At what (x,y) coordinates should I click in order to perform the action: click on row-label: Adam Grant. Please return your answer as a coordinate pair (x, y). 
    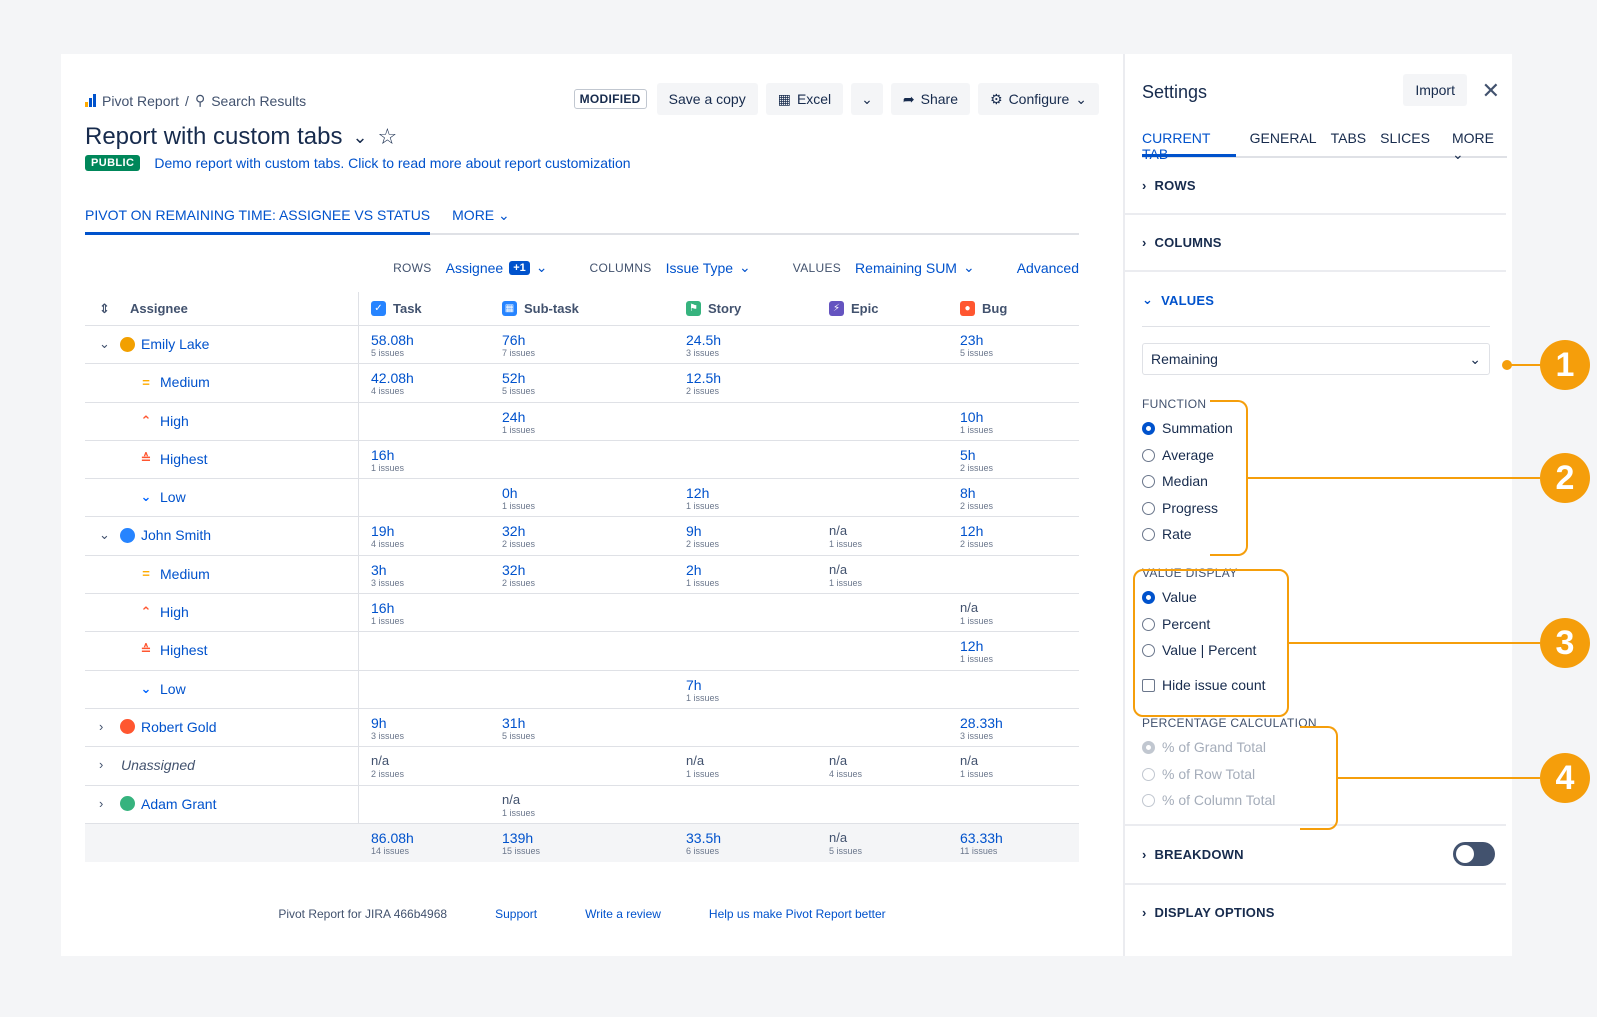
    Looking at the image, I should click on (168, 804).